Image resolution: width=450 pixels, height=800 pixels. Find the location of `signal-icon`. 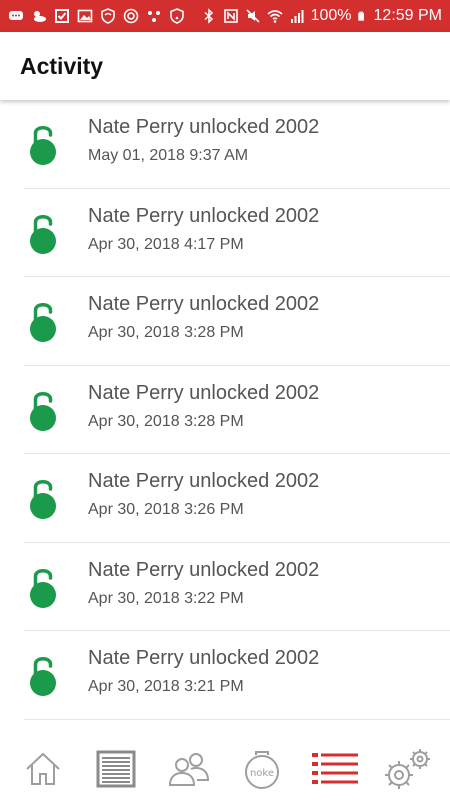

signal-icon is located at coordinates (297, 16).